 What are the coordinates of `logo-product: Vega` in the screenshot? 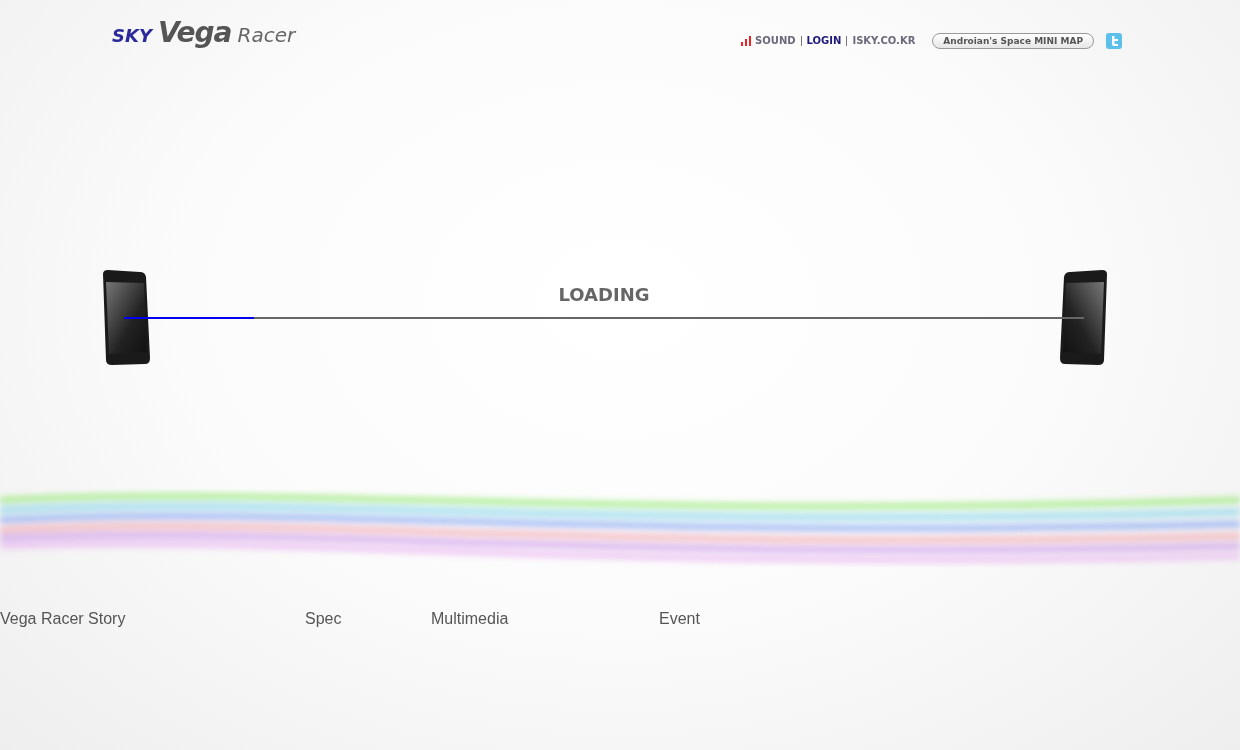 It's located at (194, 32).